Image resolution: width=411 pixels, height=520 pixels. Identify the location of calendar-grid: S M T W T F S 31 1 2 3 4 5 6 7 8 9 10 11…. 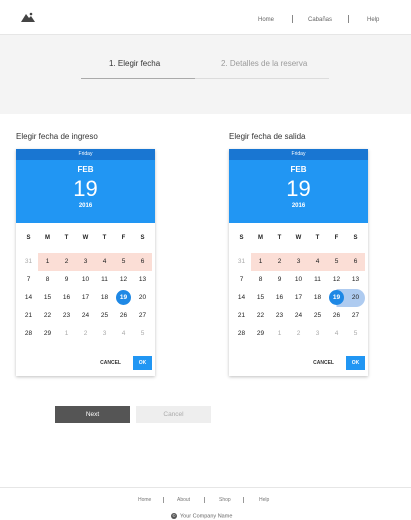
(85, 286).